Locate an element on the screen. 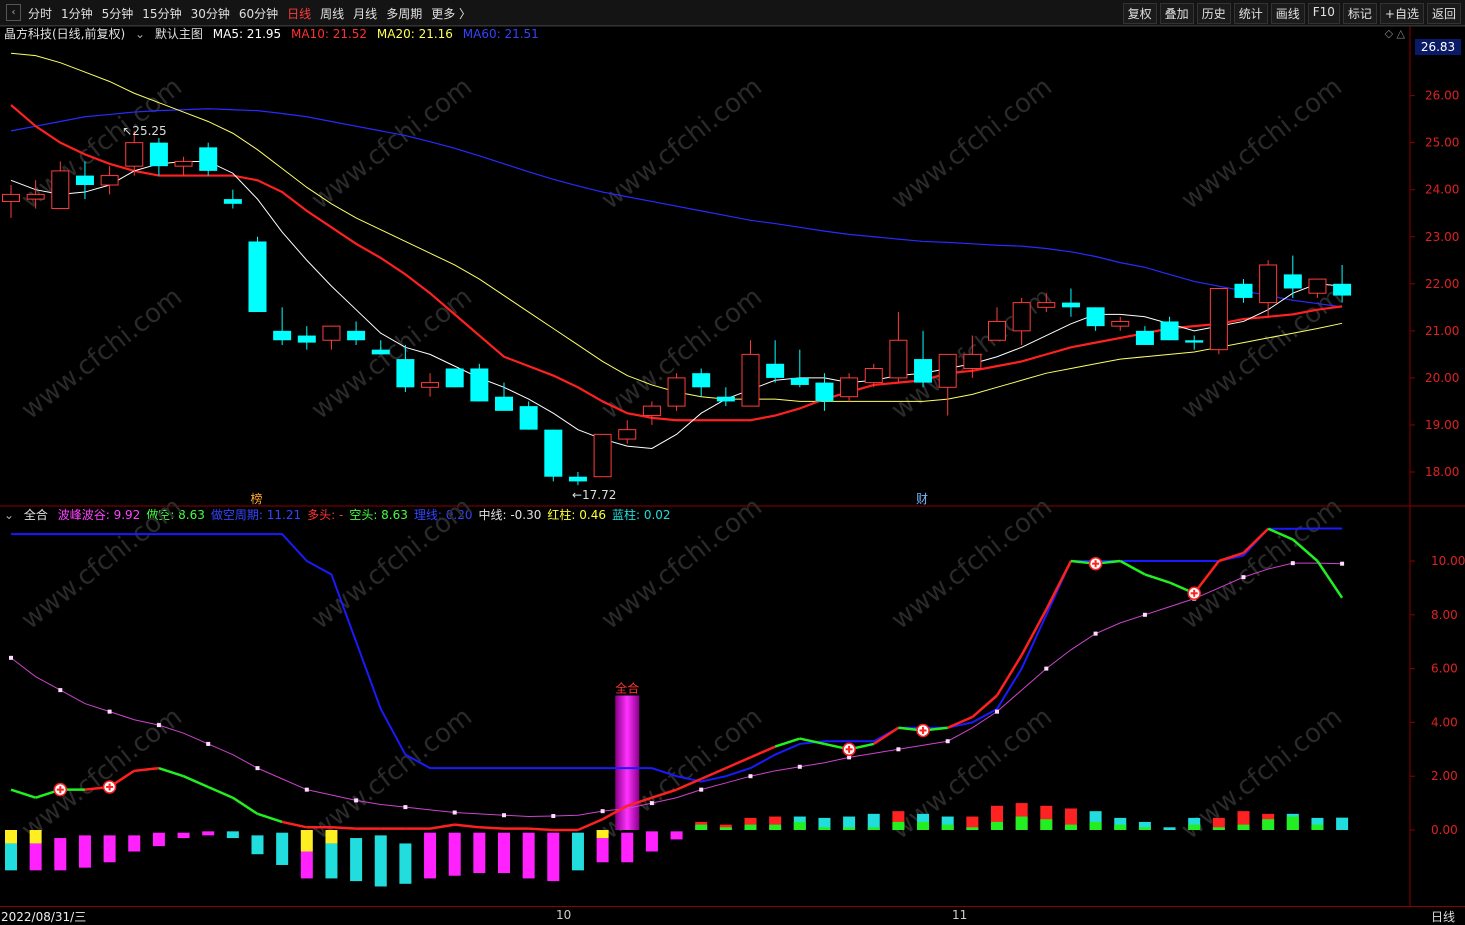 The image size is (1465, 925). date-readout: 2022/08/31/三 is located at coordinates (44, 917).